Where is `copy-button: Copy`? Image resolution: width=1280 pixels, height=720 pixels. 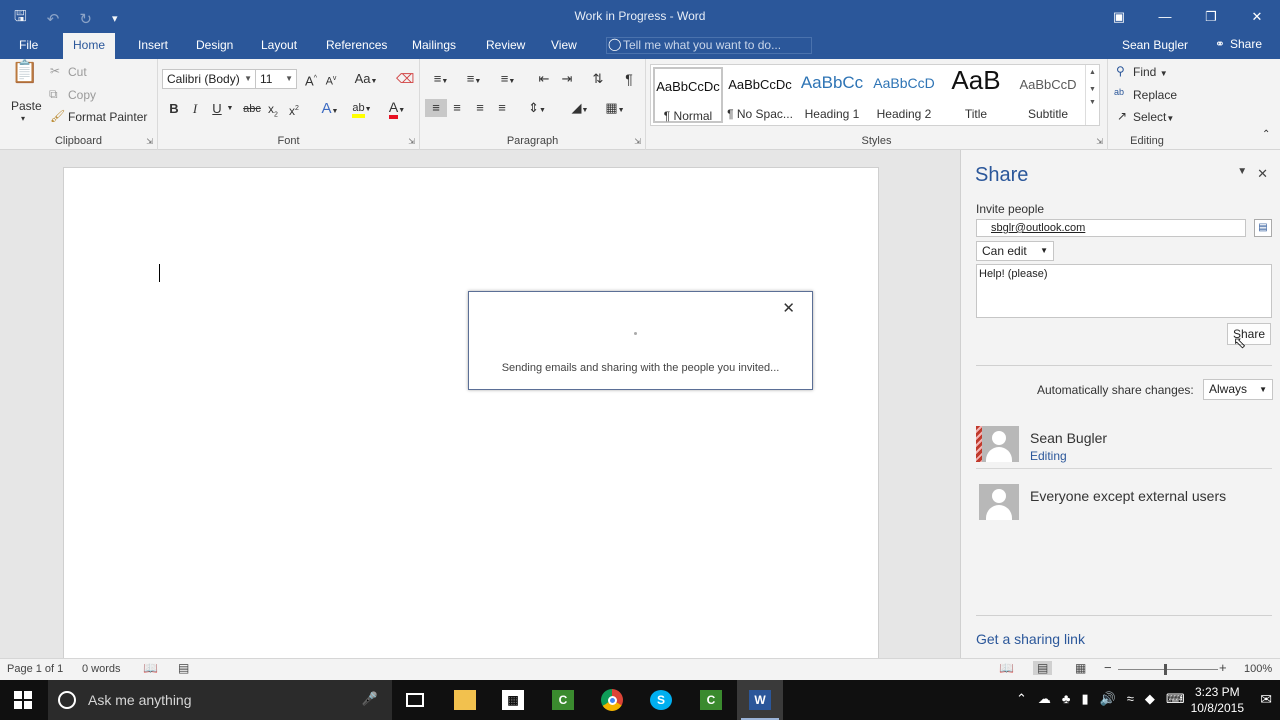
copy-button: Copy is located at coordinates (82, 95).